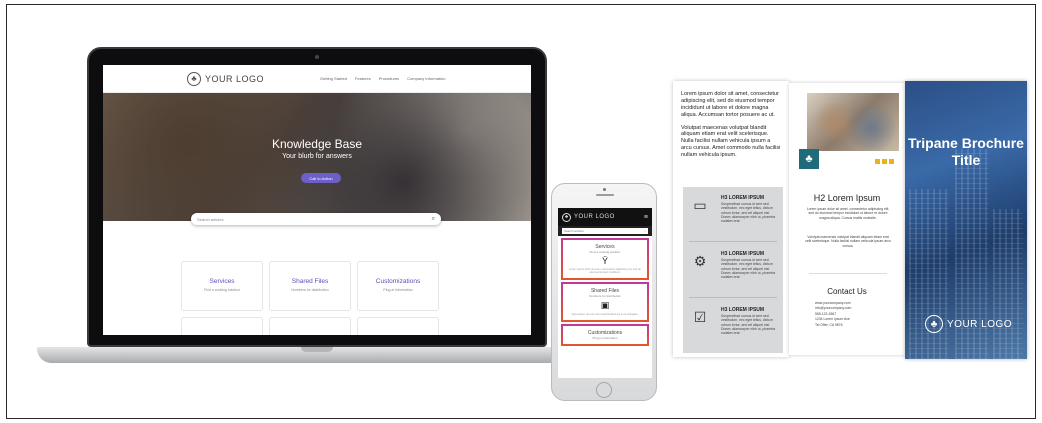  I want to click on contact-heading: Contact Us, so click(847, 291).